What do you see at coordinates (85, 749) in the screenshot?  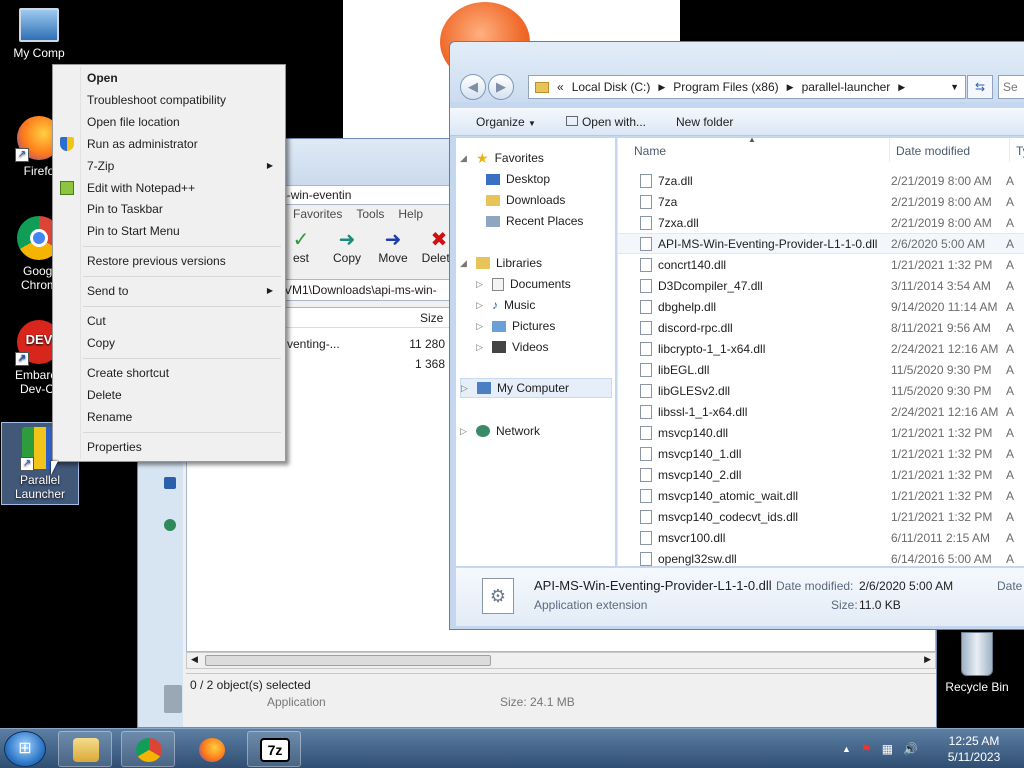 I see `taskbar-explorer-button` at bounding box center [85, 749].